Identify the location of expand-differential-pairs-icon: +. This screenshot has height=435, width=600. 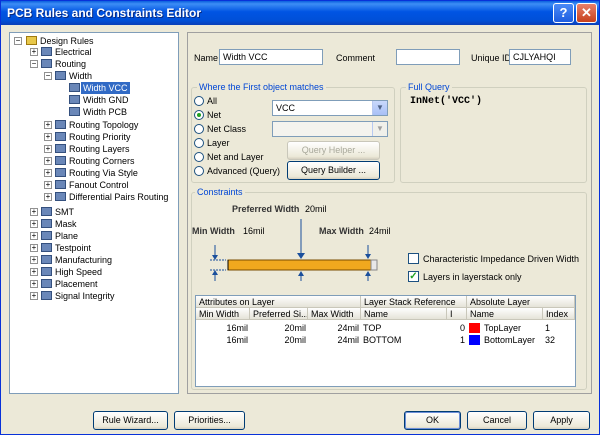
(48, 197).